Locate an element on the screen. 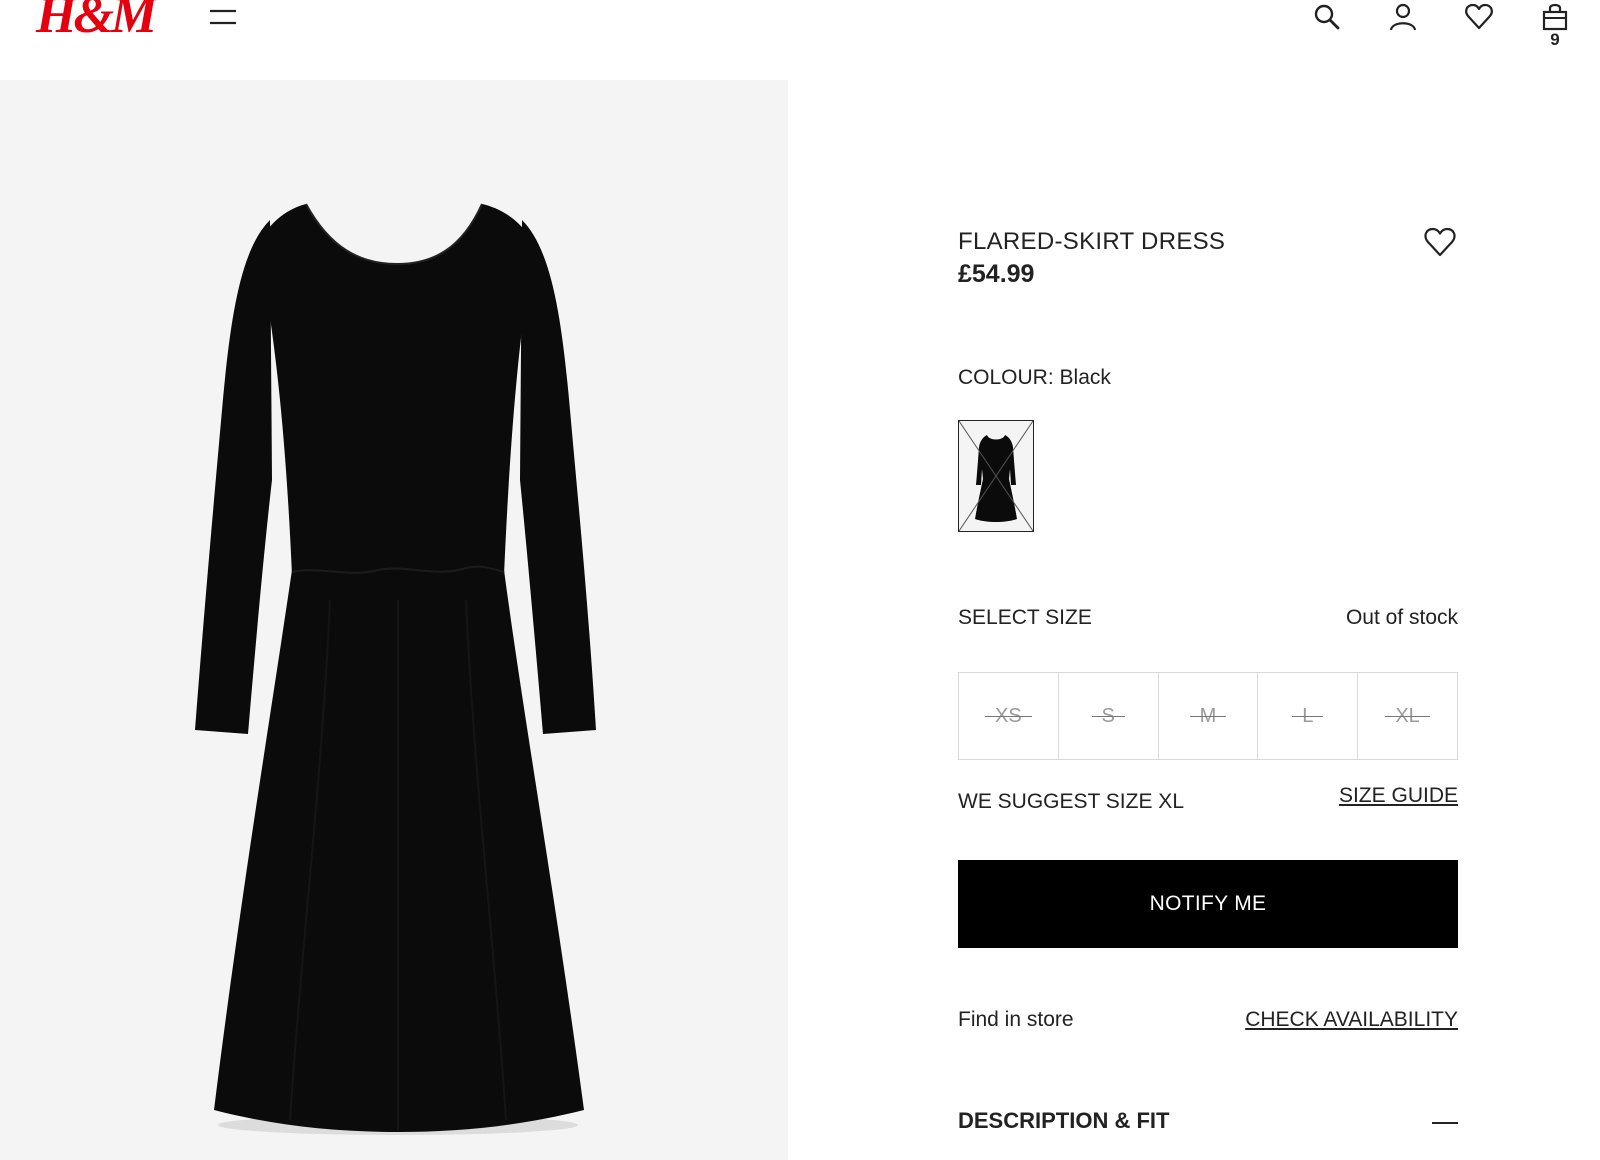  notify-me-button: NOTIFY ME is located at coordinates (1208, 904).